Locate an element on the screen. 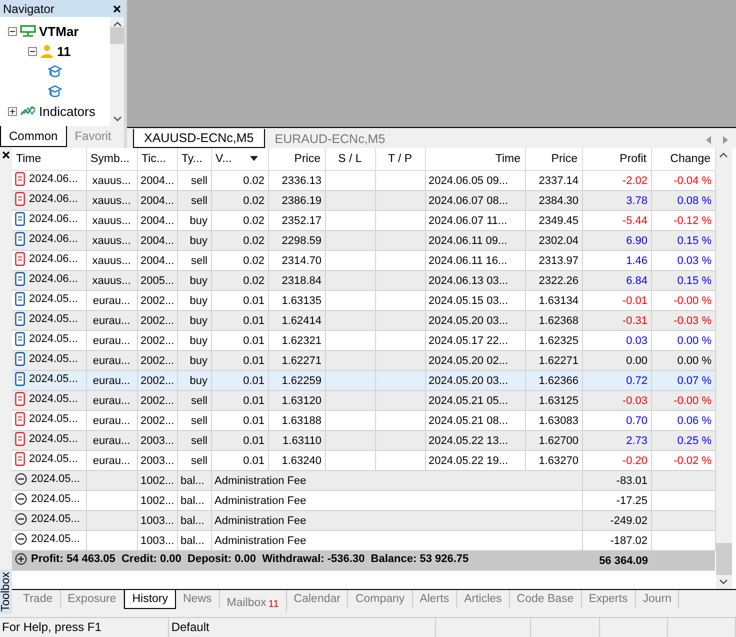 The image size is (736, 637). trade-row: 2024.06... xauus... 2004... sell 0.02 2336.13 2024.06.05 09... 2337.14 -2.02 -0.04 % is located at coordinates (363, 180).